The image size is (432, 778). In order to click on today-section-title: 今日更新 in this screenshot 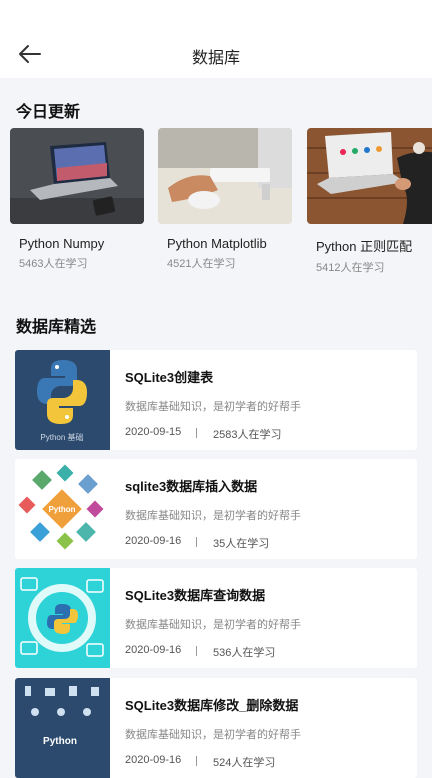, I will do `click(48, 112)`.